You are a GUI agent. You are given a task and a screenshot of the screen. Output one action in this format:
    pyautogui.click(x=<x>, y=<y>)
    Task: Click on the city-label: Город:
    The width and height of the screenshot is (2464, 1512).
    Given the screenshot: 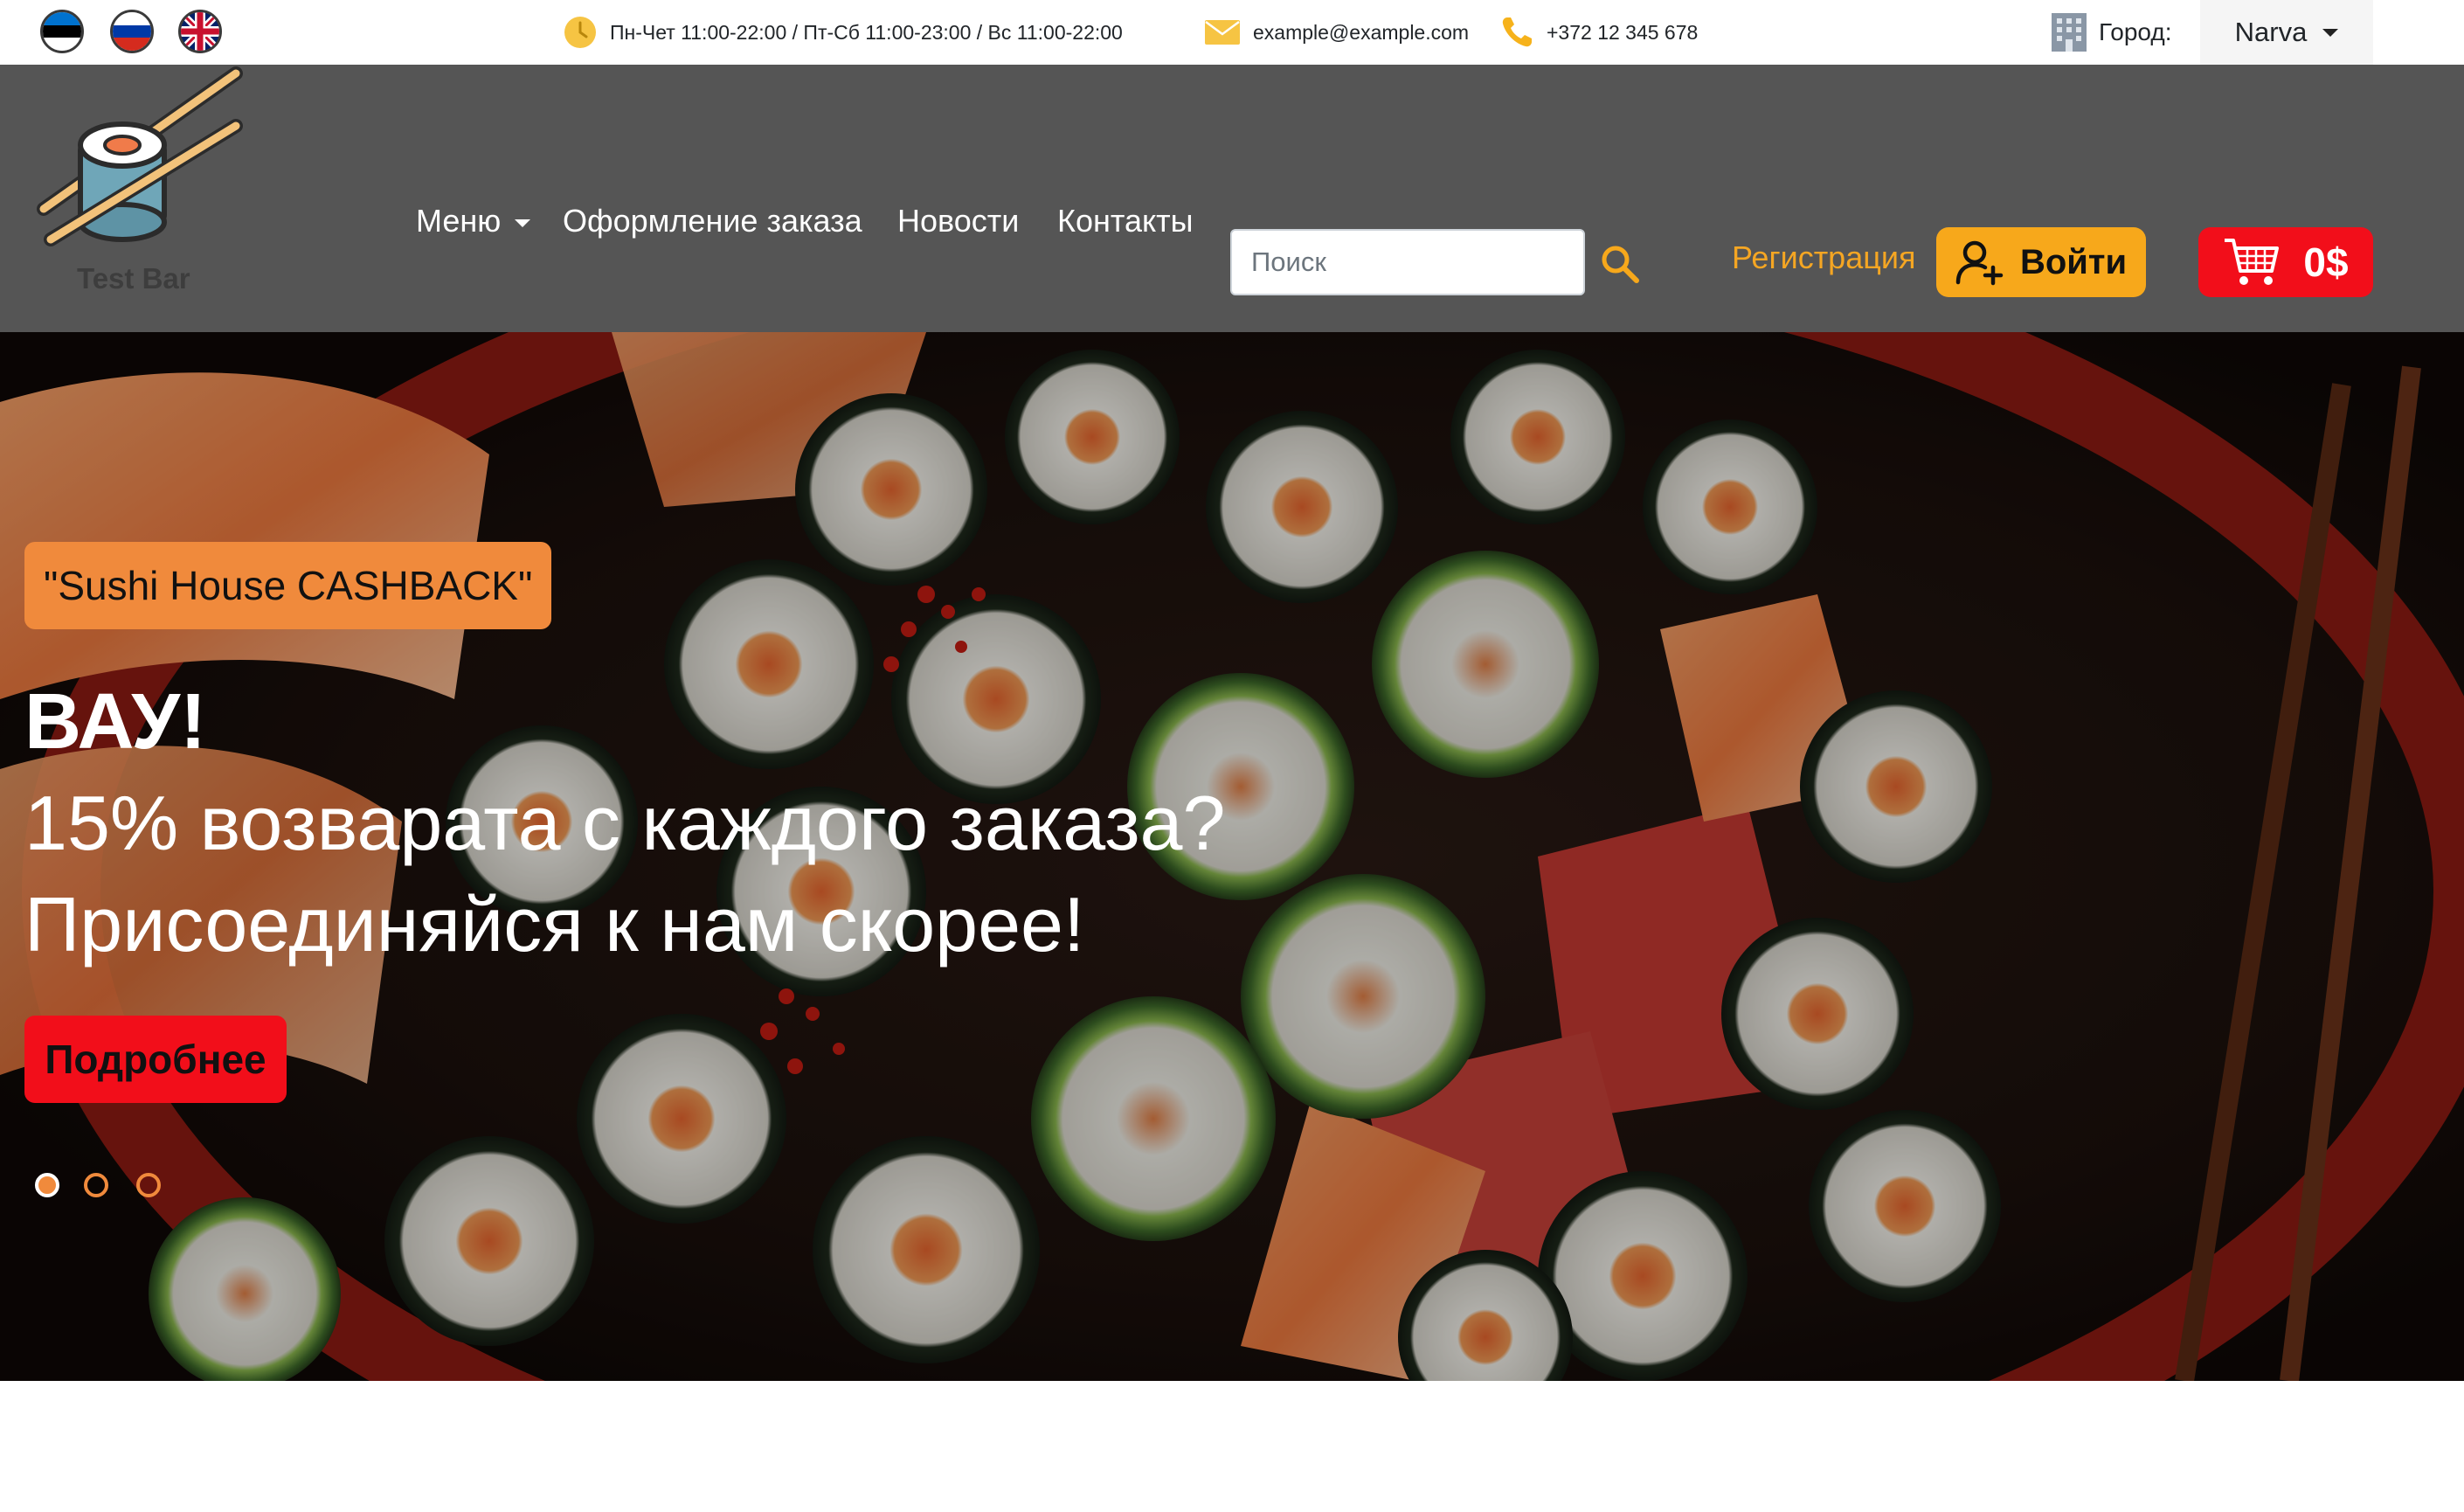 What is the action you would take?
    pyautogui.click(x=2111, y=32)
    